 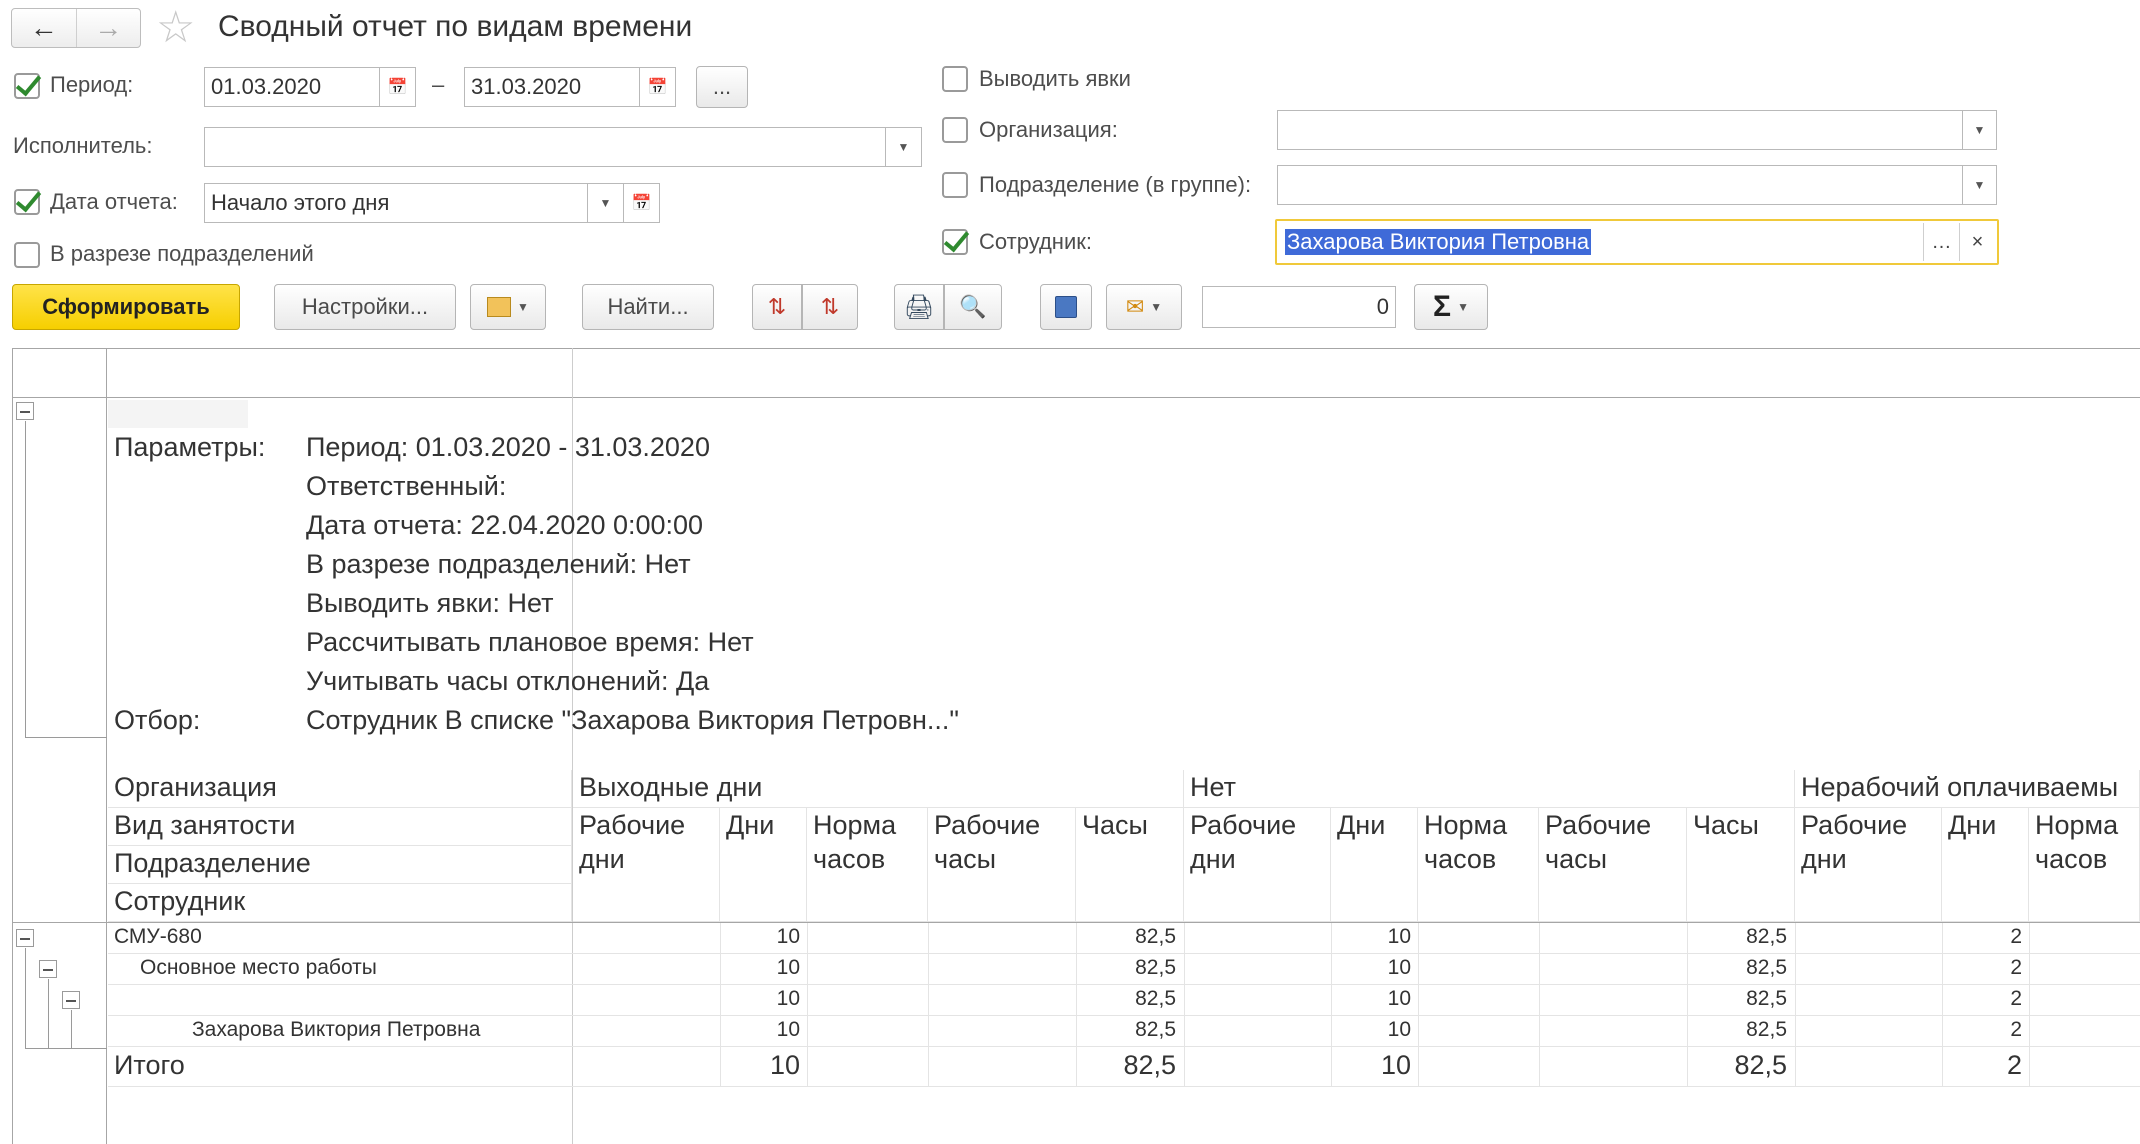 I want to click on total-row: Итого 10 82,5 10 82,5 2, so click(x=1124, y=1067).